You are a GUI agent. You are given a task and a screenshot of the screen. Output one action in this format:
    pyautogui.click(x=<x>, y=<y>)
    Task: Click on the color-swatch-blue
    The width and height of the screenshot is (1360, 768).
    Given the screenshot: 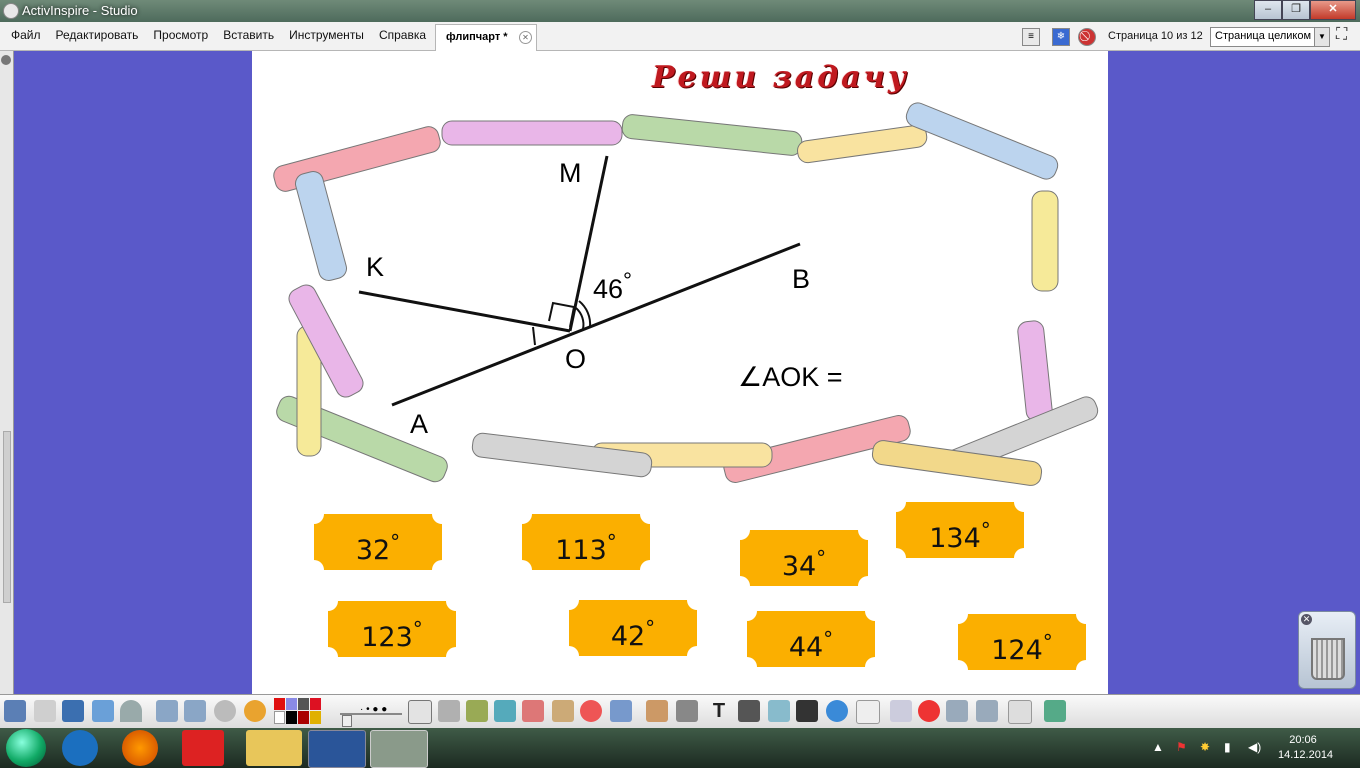 What is the action you would take?
    pyautogui.click(x=291, y=704)
    